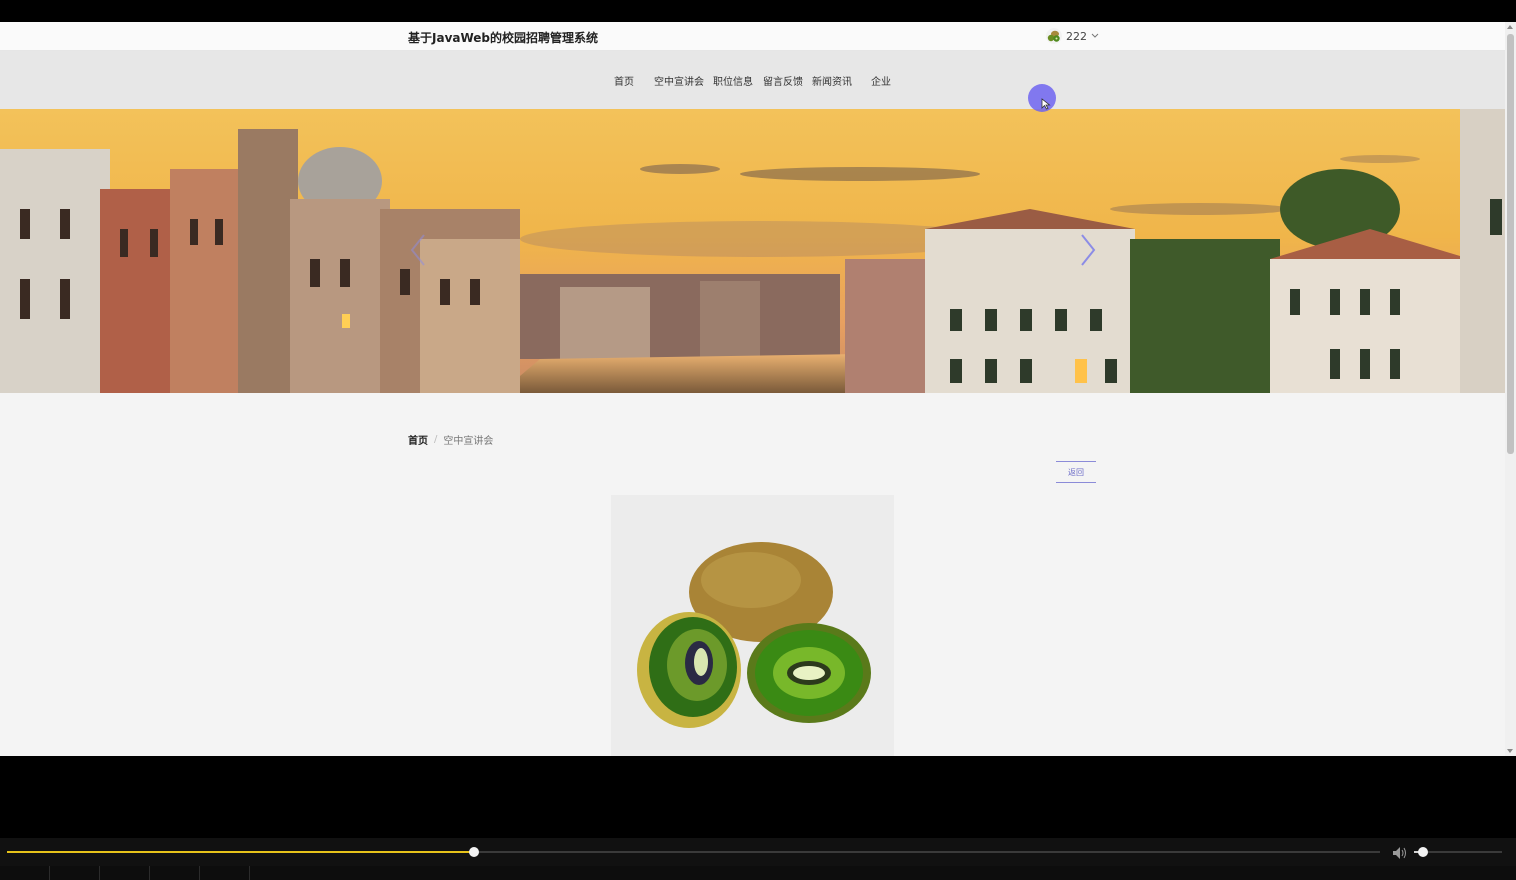  I want to click on progress-bar, so click(693, 852).